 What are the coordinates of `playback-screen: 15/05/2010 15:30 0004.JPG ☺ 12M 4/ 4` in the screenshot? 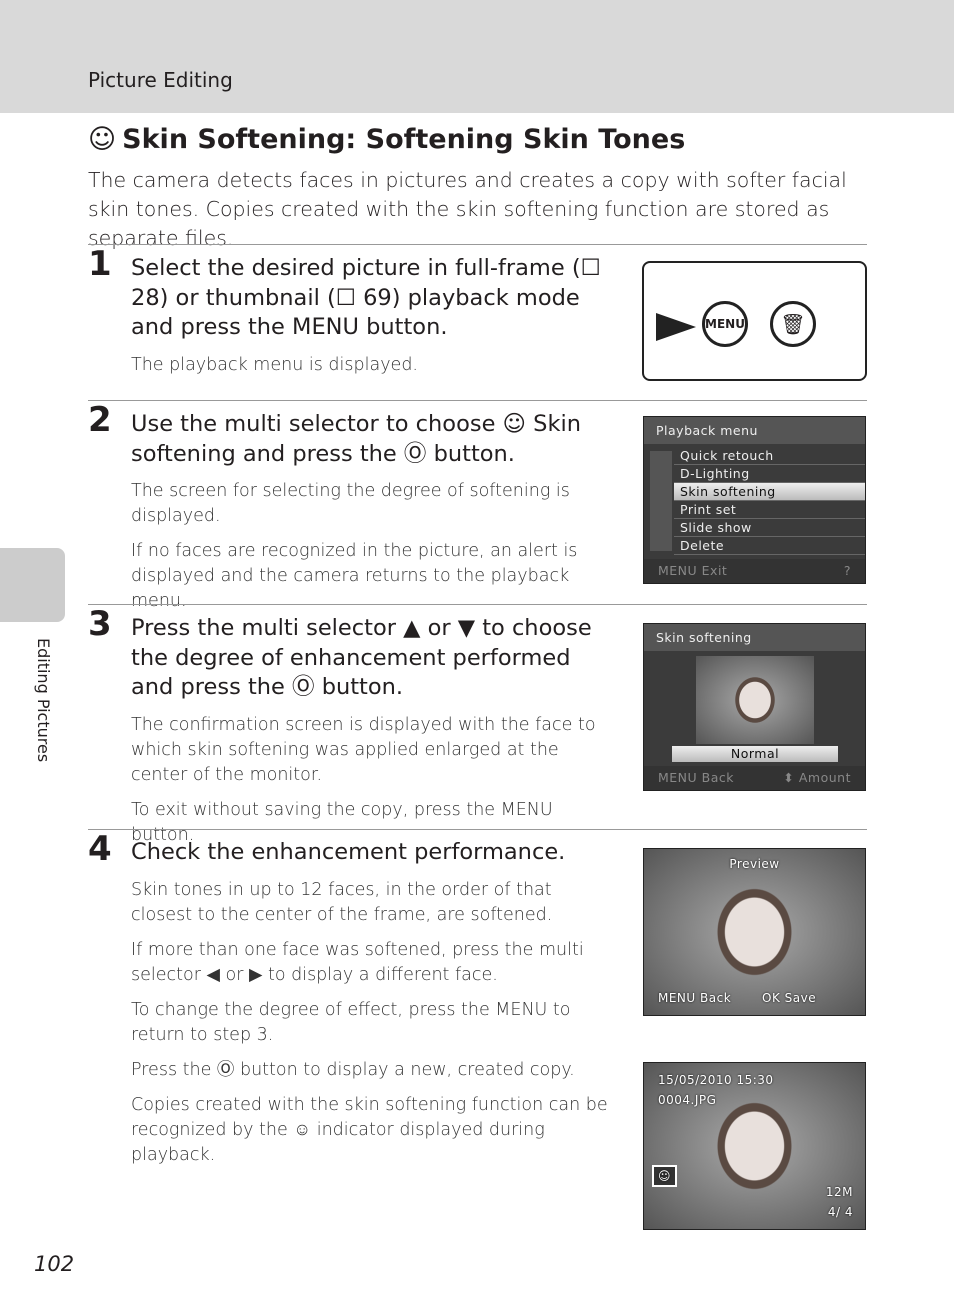 It's located at (754, 1146).